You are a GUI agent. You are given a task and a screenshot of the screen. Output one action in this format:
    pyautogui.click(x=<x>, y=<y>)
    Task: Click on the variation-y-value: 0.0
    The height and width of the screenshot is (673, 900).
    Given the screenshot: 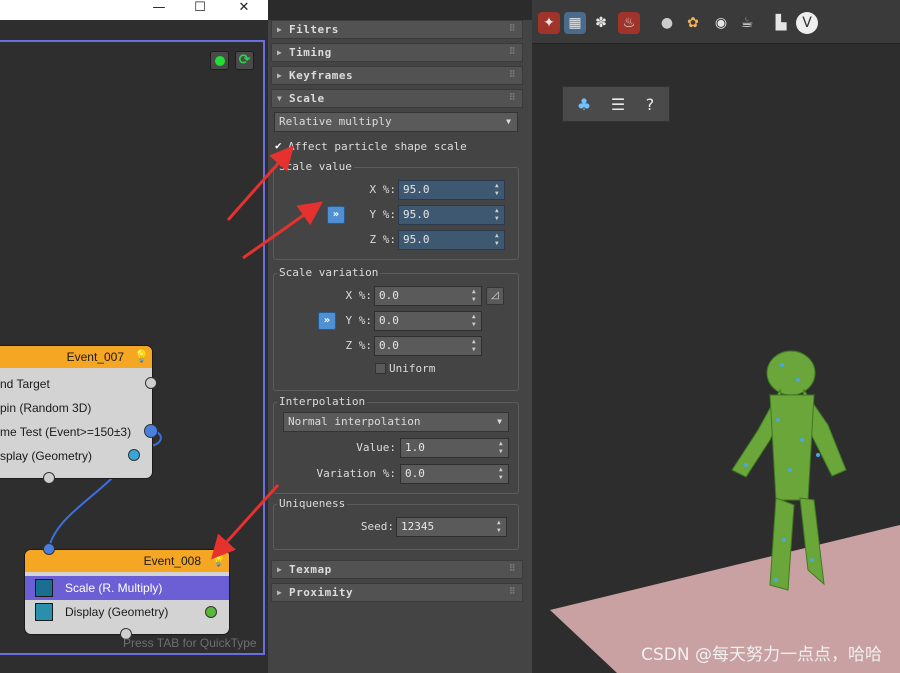 What is the action you would take?
    pyautogui.click(x=389, y=320)
    